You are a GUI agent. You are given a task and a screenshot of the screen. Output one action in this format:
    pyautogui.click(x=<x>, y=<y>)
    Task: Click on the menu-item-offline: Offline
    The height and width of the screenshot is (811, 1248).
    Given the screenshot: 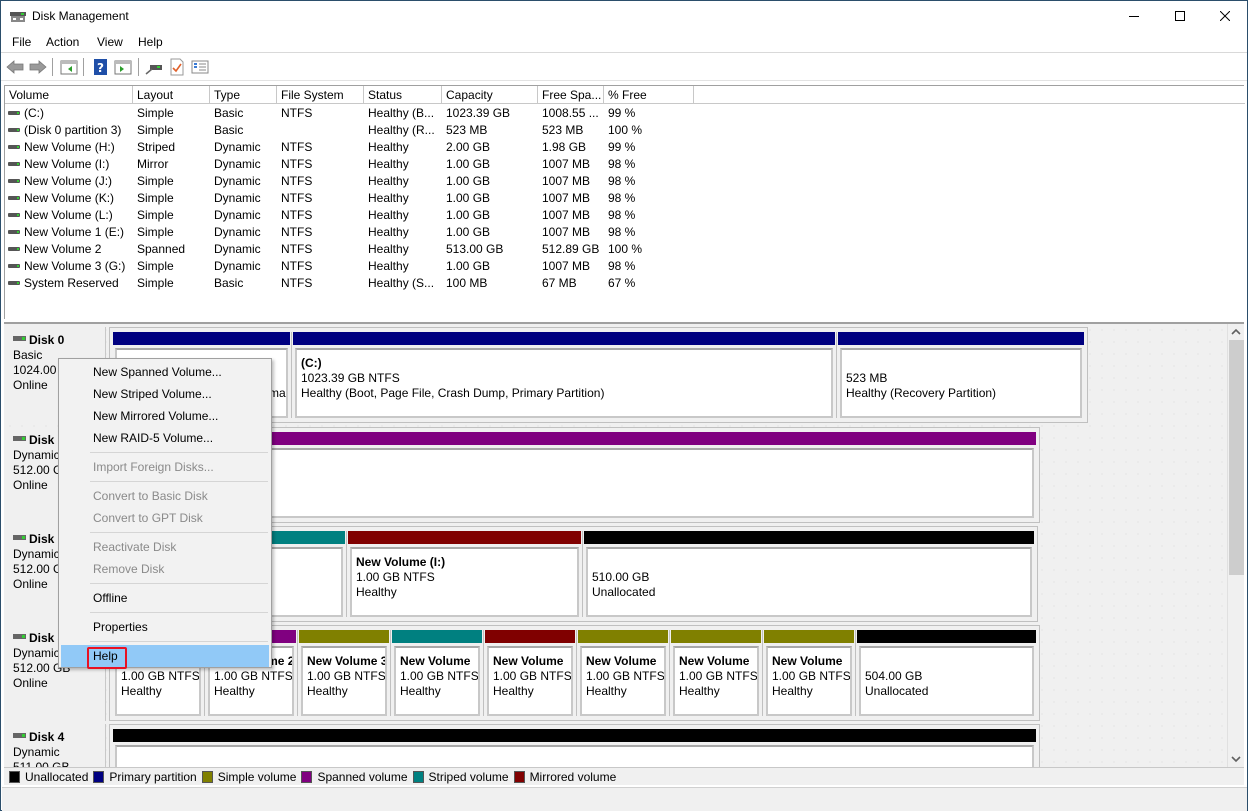 What is the action you would take?
    pyautogui.click(x=165, y=598)
    